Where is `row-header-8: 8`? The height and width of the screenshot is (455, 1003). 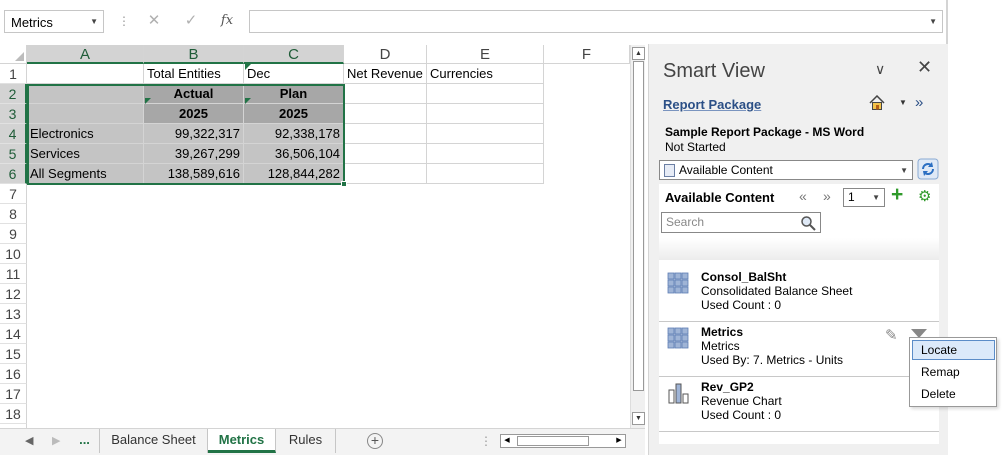 row-header-8: 8 is located at coordinates (13, 214).